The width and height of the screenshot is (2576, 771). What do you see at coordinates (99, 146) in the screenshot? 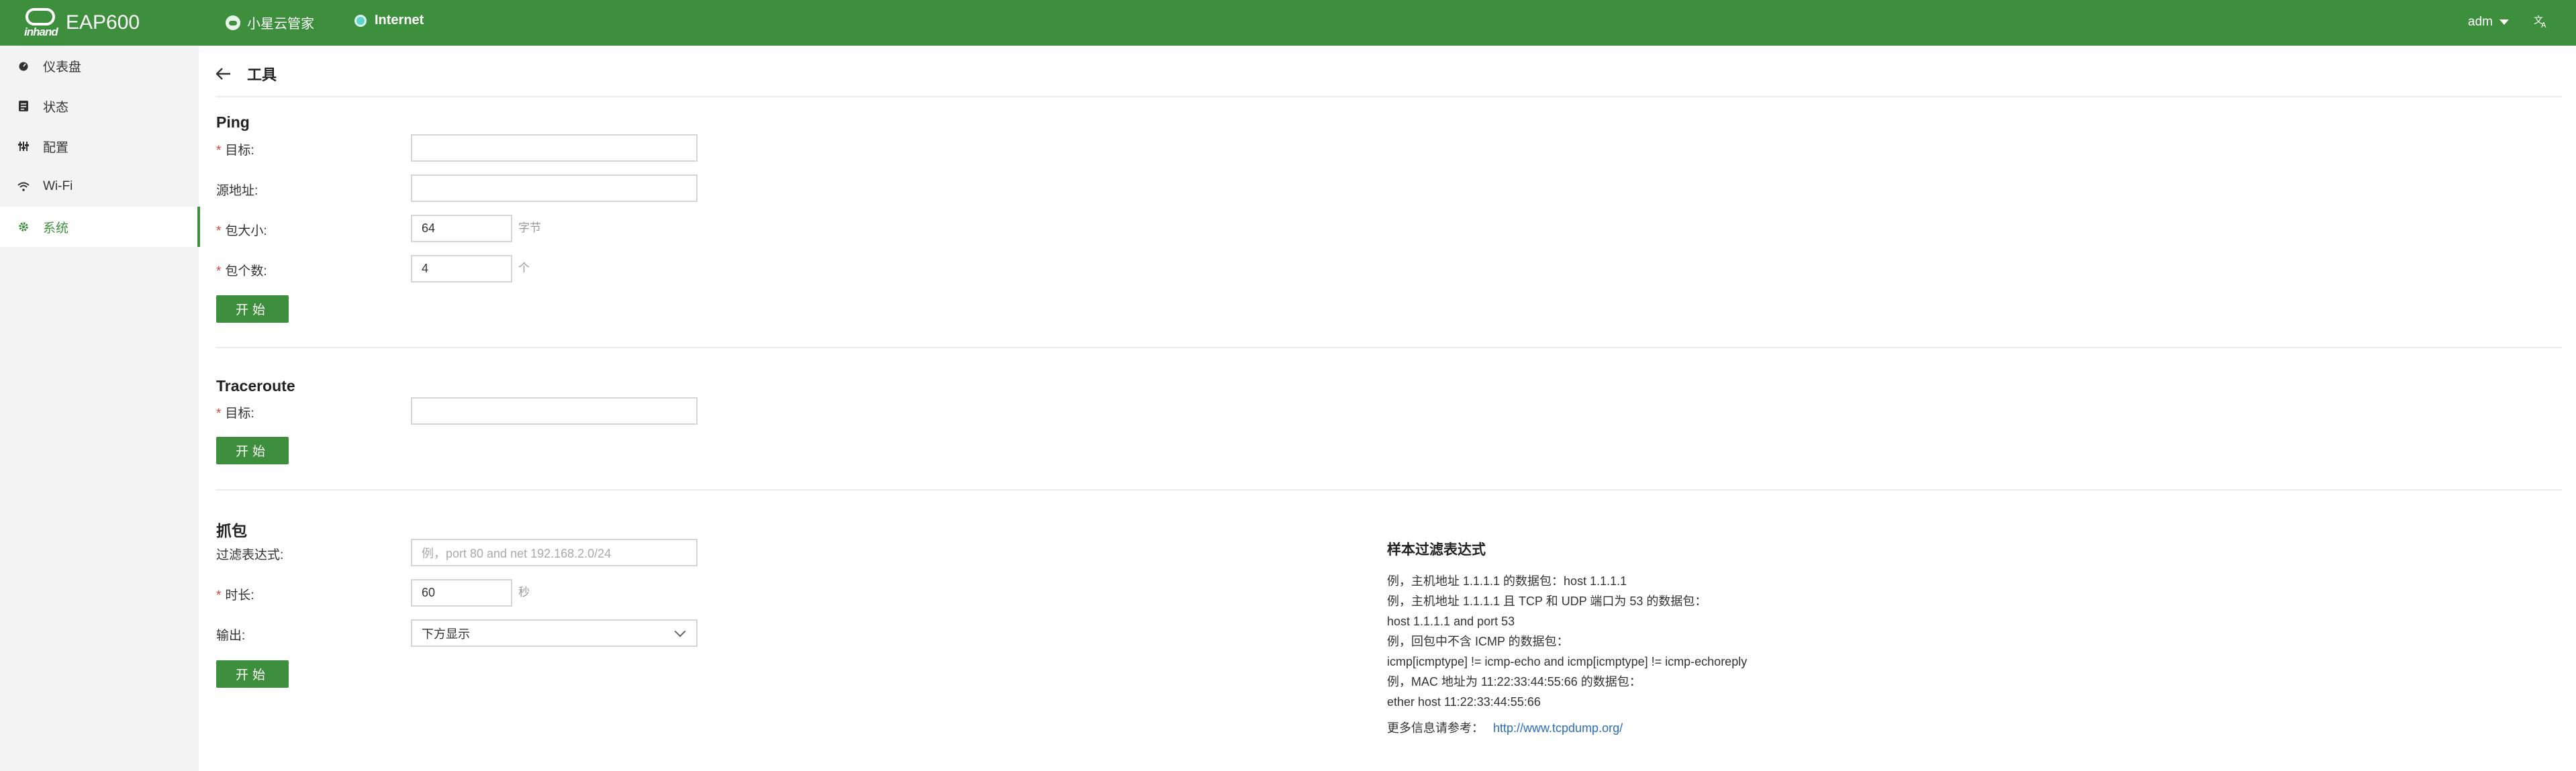
I see `sidebar-item-config: 配置` at bounding box center [99, 146].